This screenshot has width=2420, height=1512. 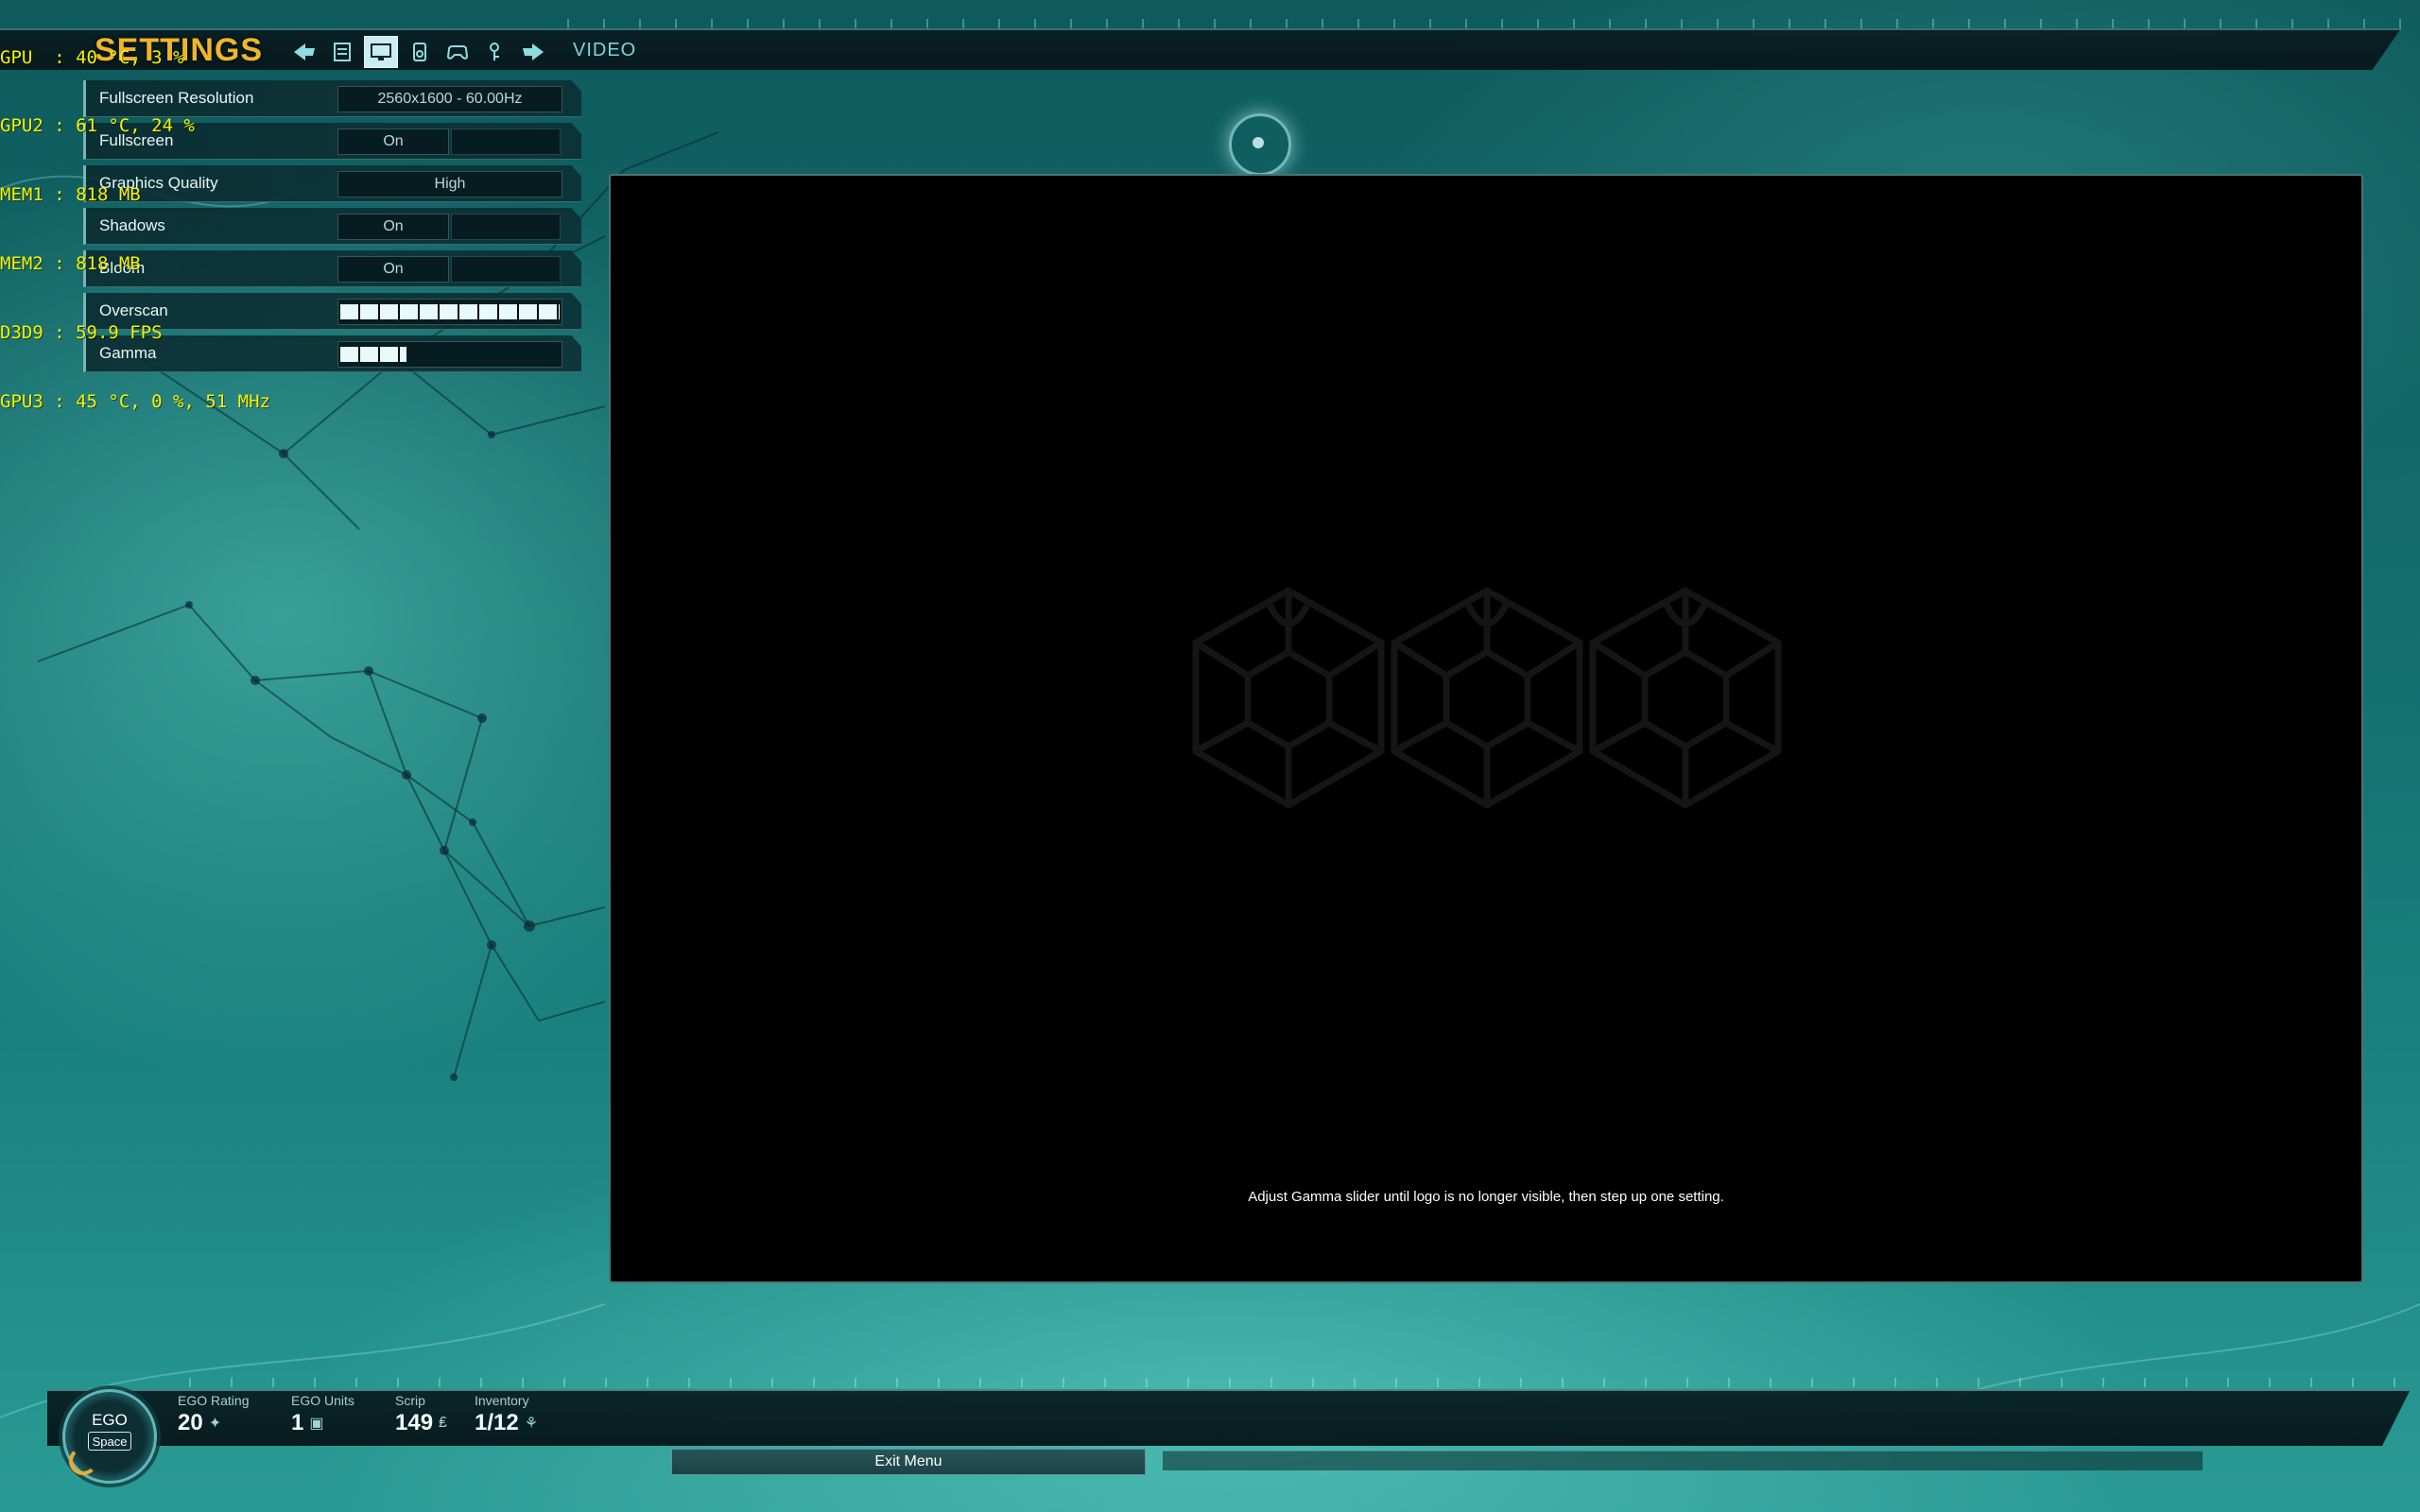 What do you see at coordinates (457, 52) in the screenshot?
I see `gamepad-icon` at bounding box center [457, 52].